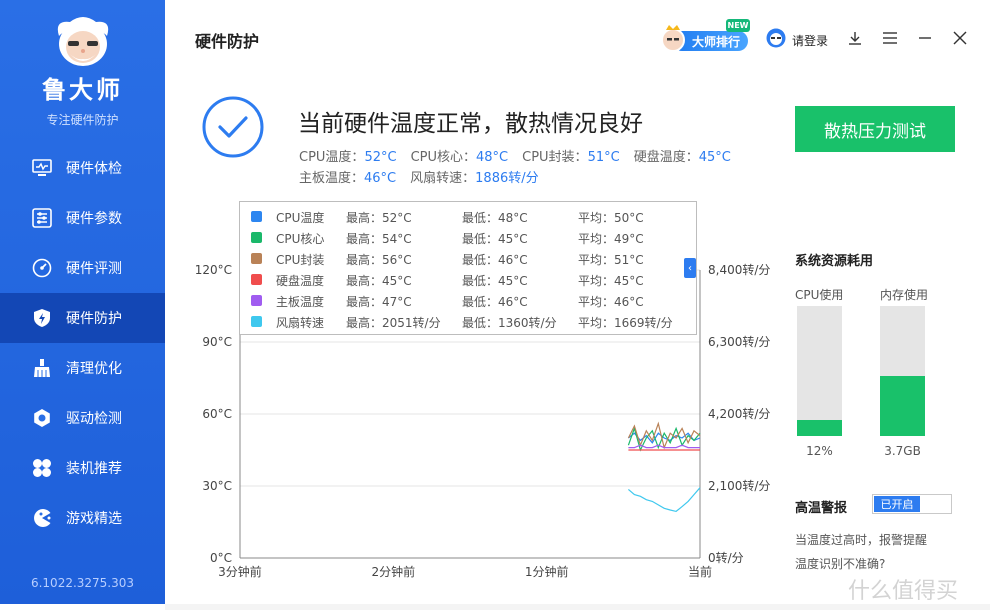 Image resolution: width=990 pixels, height=610 pixels. I want to click on sidebar-item-cleanup: 清理优化, so click(82, 368).